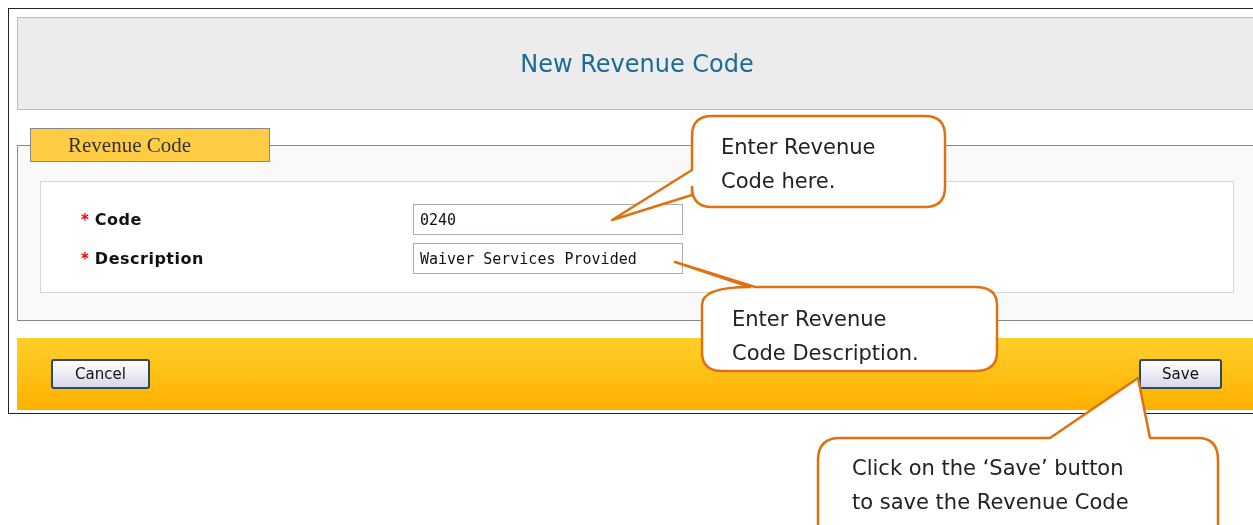 The height and width of the screenshot is (525, 1253). I want to click on page-title: New Revenue Code, so click(637, 63).